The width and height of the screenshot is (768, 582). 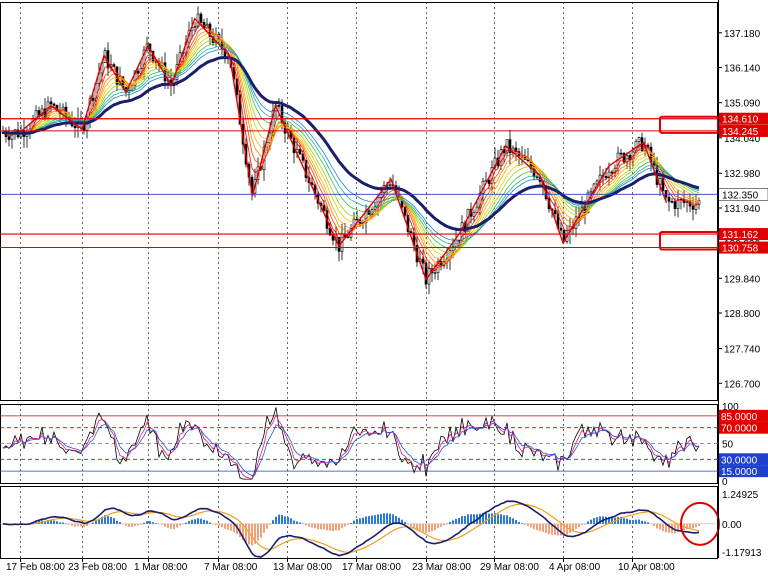 What do you see at coordinates (742, 209) in the screenshot?
I see `price-y-label: 131.940` at bounding box center [742, 209].